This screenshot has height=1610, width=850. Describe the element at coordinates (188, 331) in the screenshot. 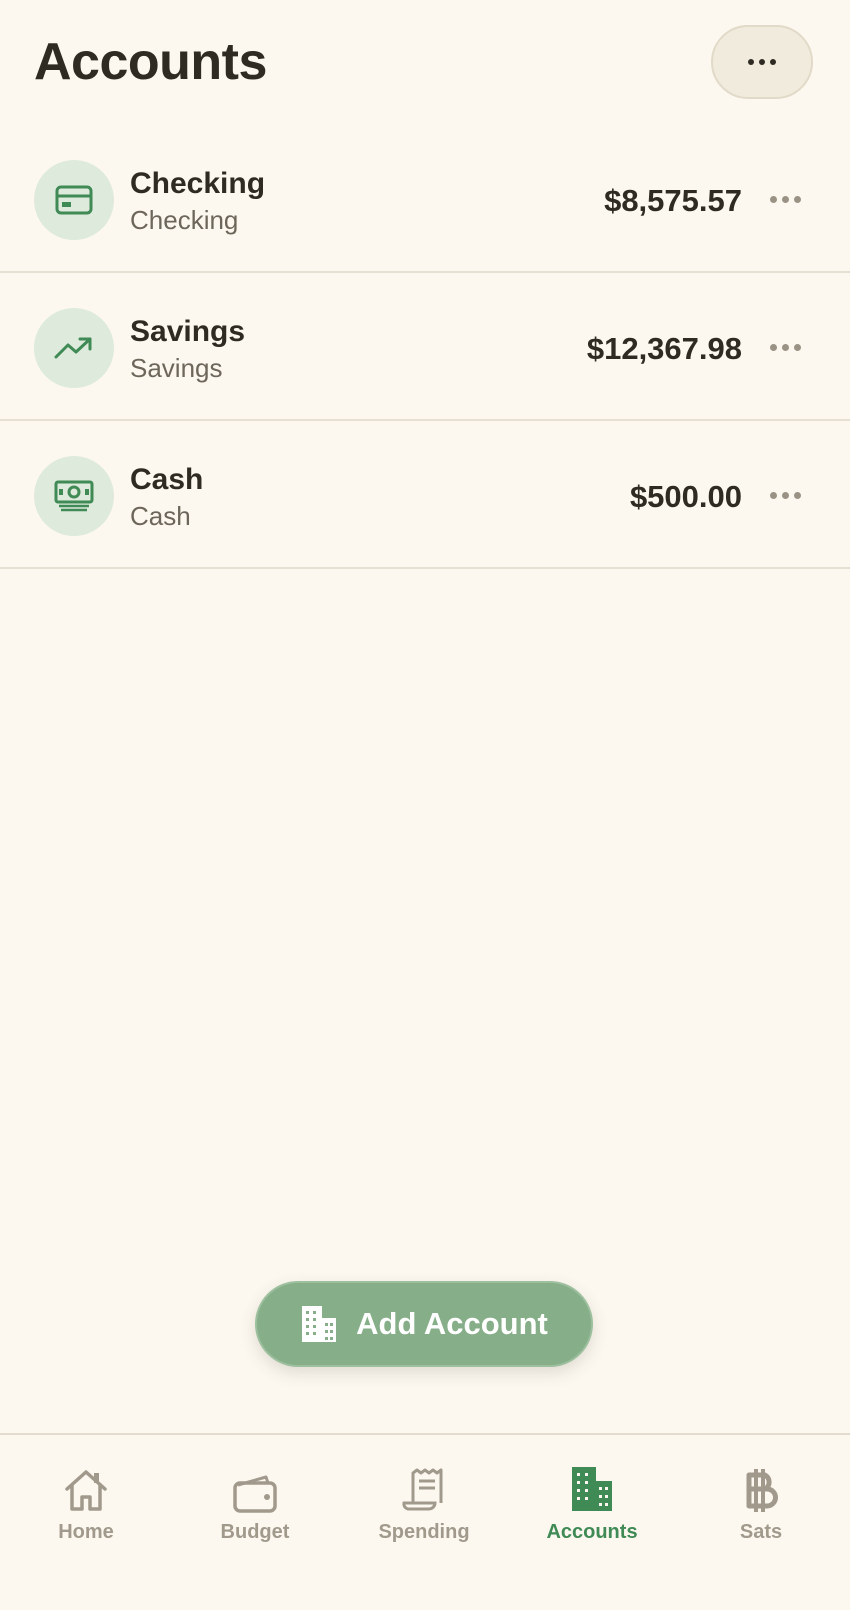

I see `account-name: Savings` at that location.